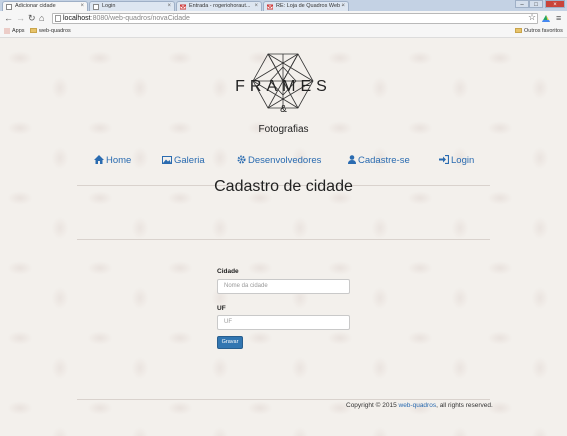  What do you see at coordinates (283, 32) in the screenshot?
I see `bookmarks-bar: Apps web-quadros Outros favoritos` at bounding box center [283, 32].